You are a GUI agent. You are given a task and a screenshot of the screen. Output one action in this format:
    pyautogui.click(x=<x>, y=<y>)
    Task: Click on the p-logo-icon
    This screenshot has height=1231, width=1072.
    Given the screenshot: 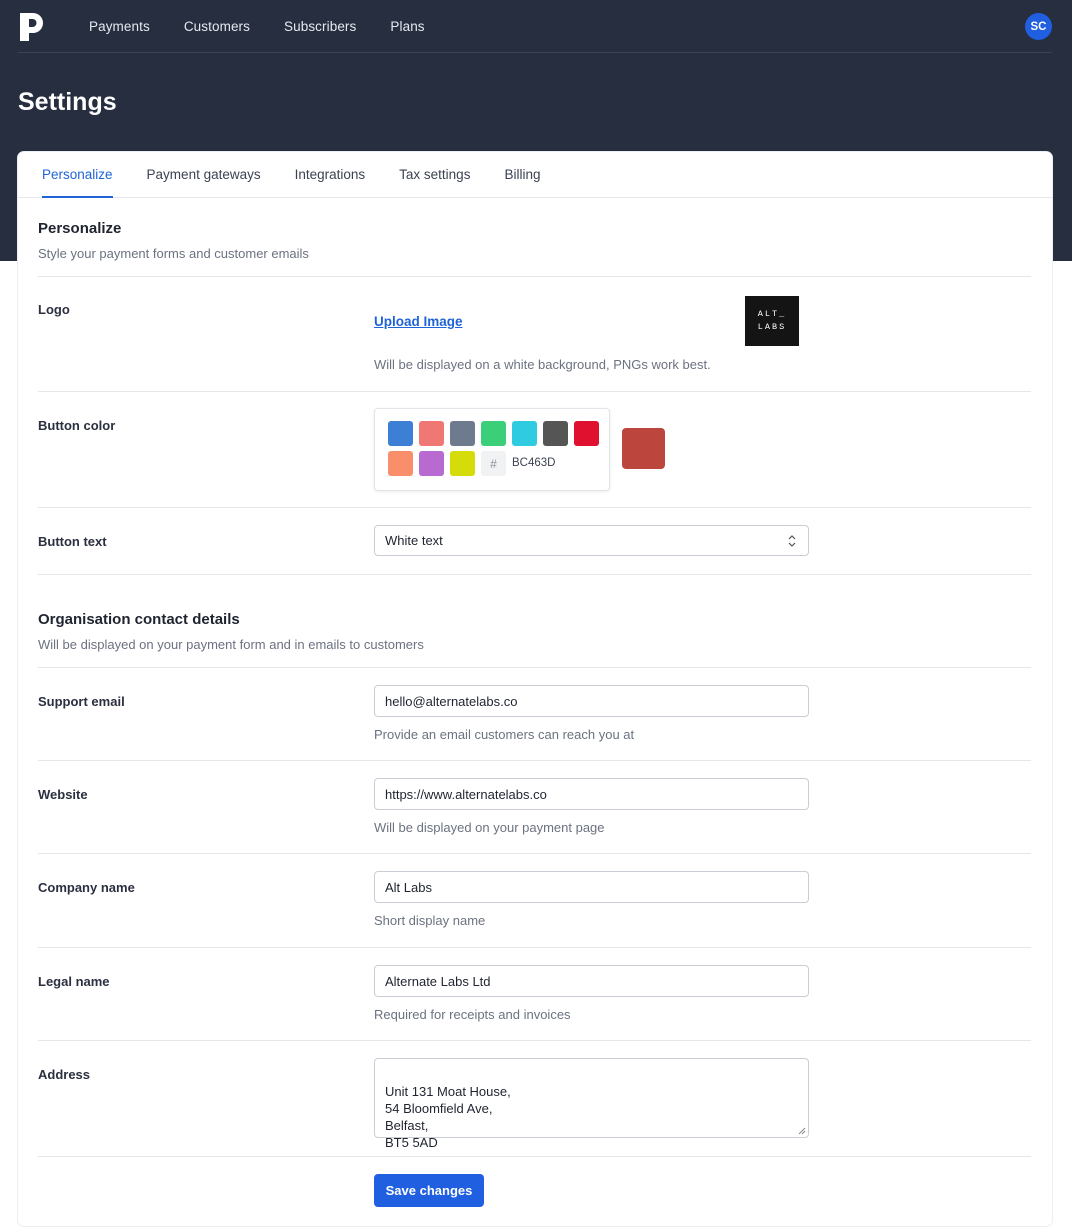 What is the action you would take?
    pyautogui.click(x=32, y=27)
    